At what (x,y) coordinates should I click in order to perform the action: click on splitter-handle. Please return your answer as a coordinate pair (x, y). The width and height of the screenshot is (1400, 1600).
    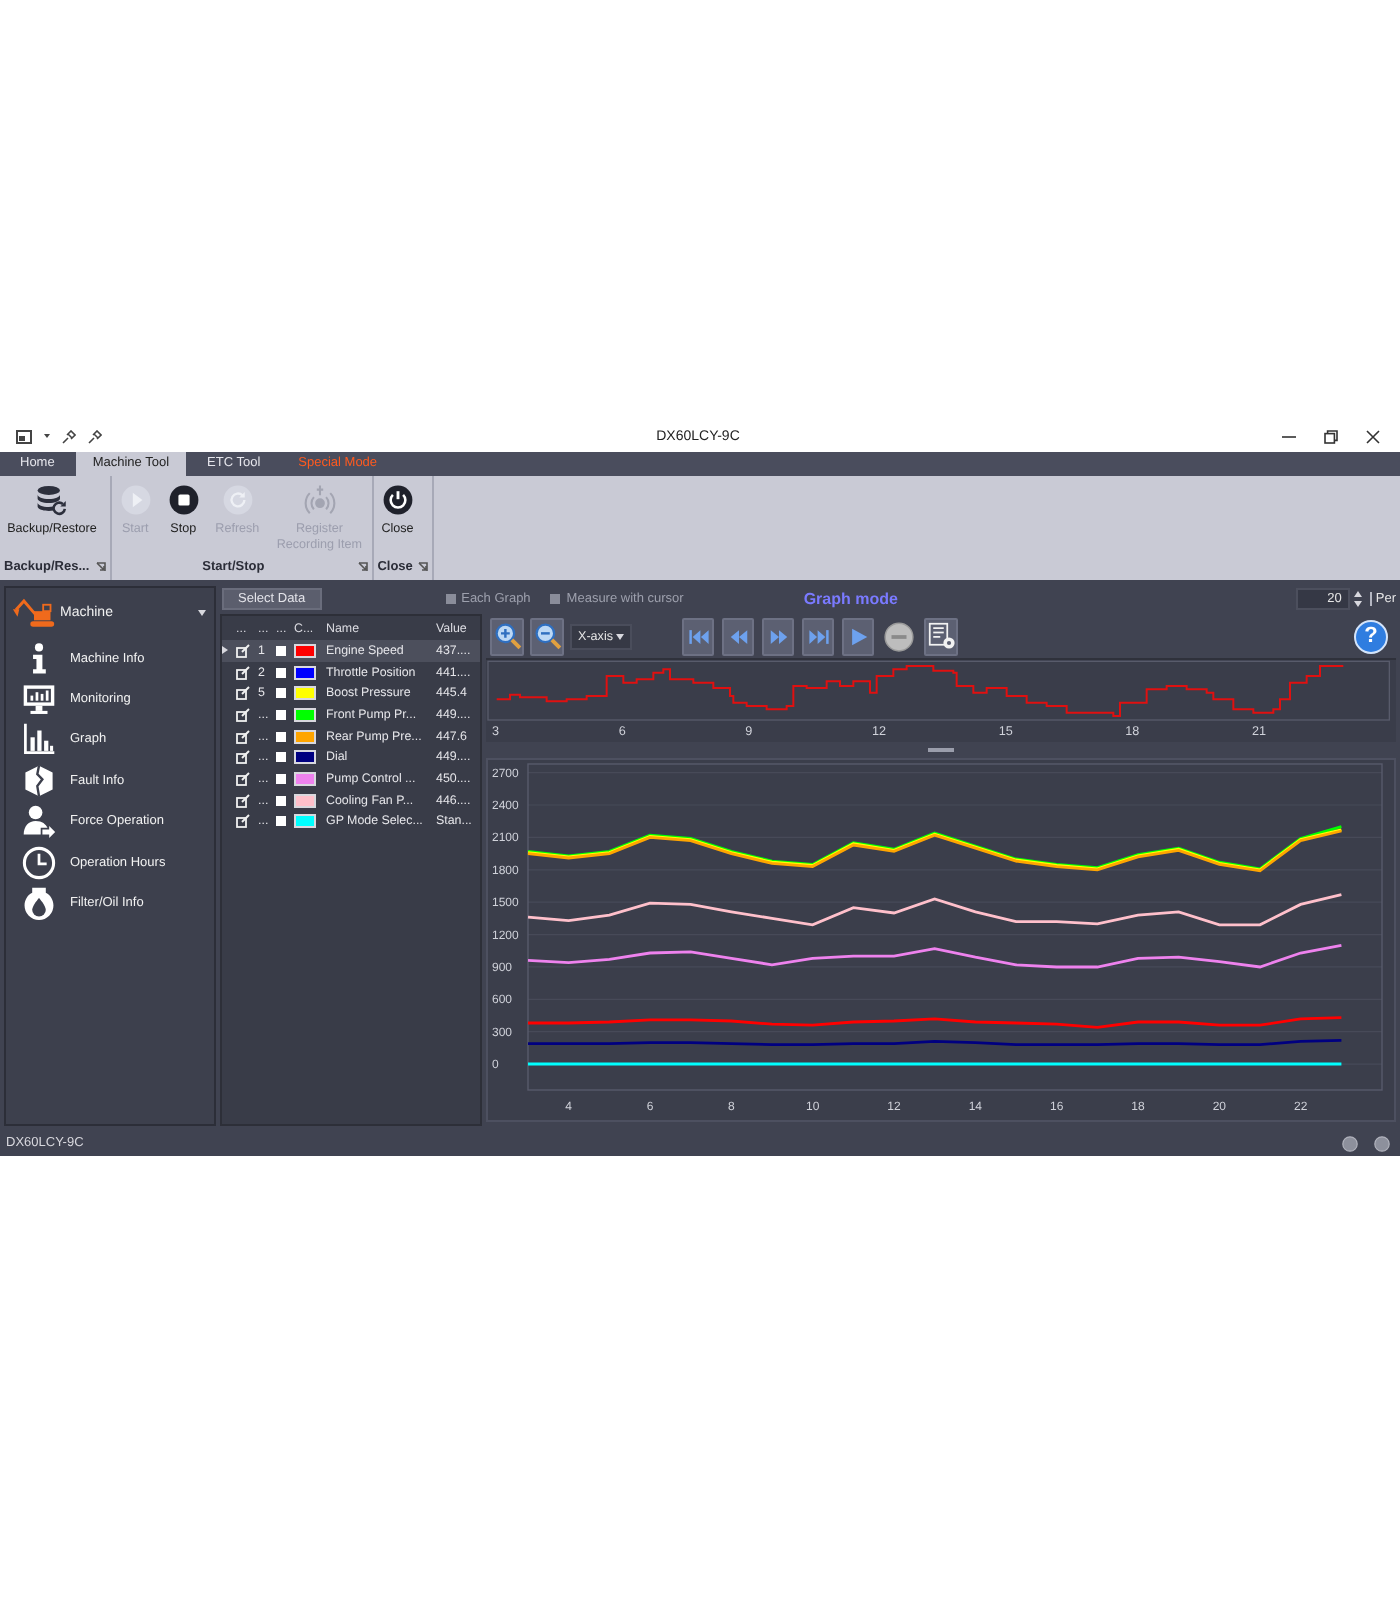
    Looking at the image, I should click on (941, 750).